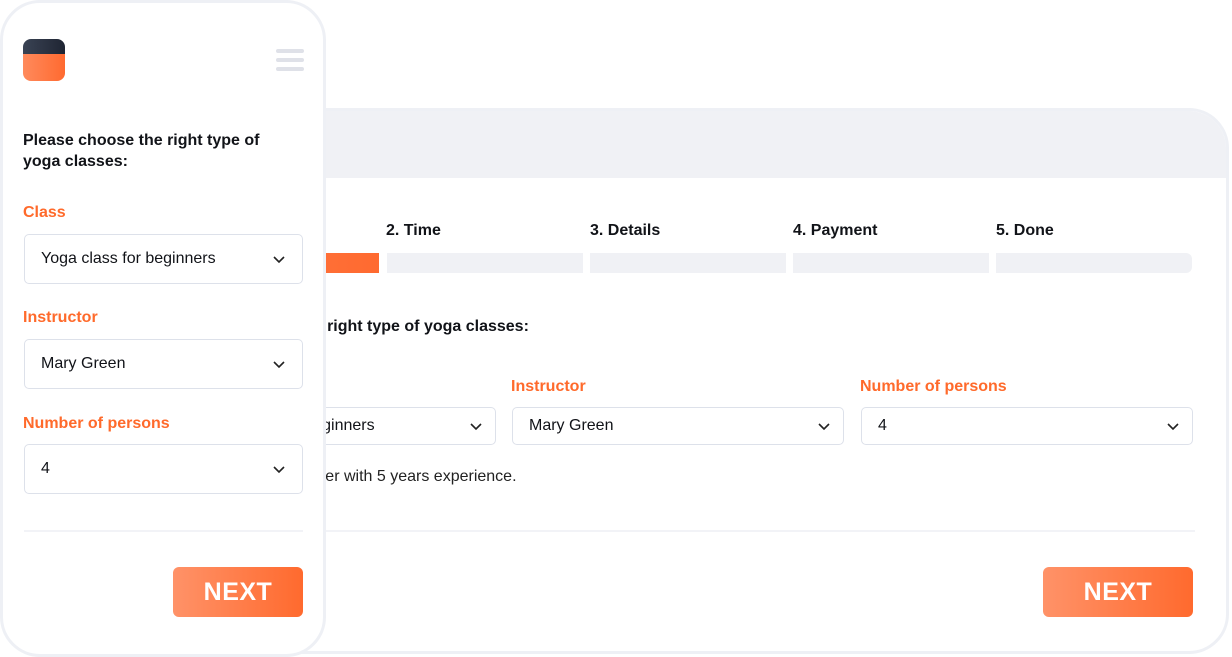 The width and height of the screenshot is (1232, 657). Describe the element at coordinates (1094, 263) in the screenshot. I see `step-bar-done` at that location.